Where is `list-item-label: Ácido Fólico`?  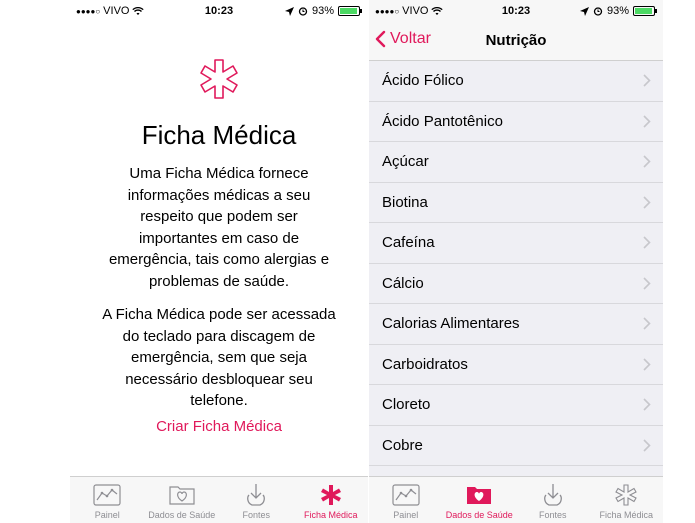 list-item-label: Ácido Fólico is located at coordinates (423, 81).